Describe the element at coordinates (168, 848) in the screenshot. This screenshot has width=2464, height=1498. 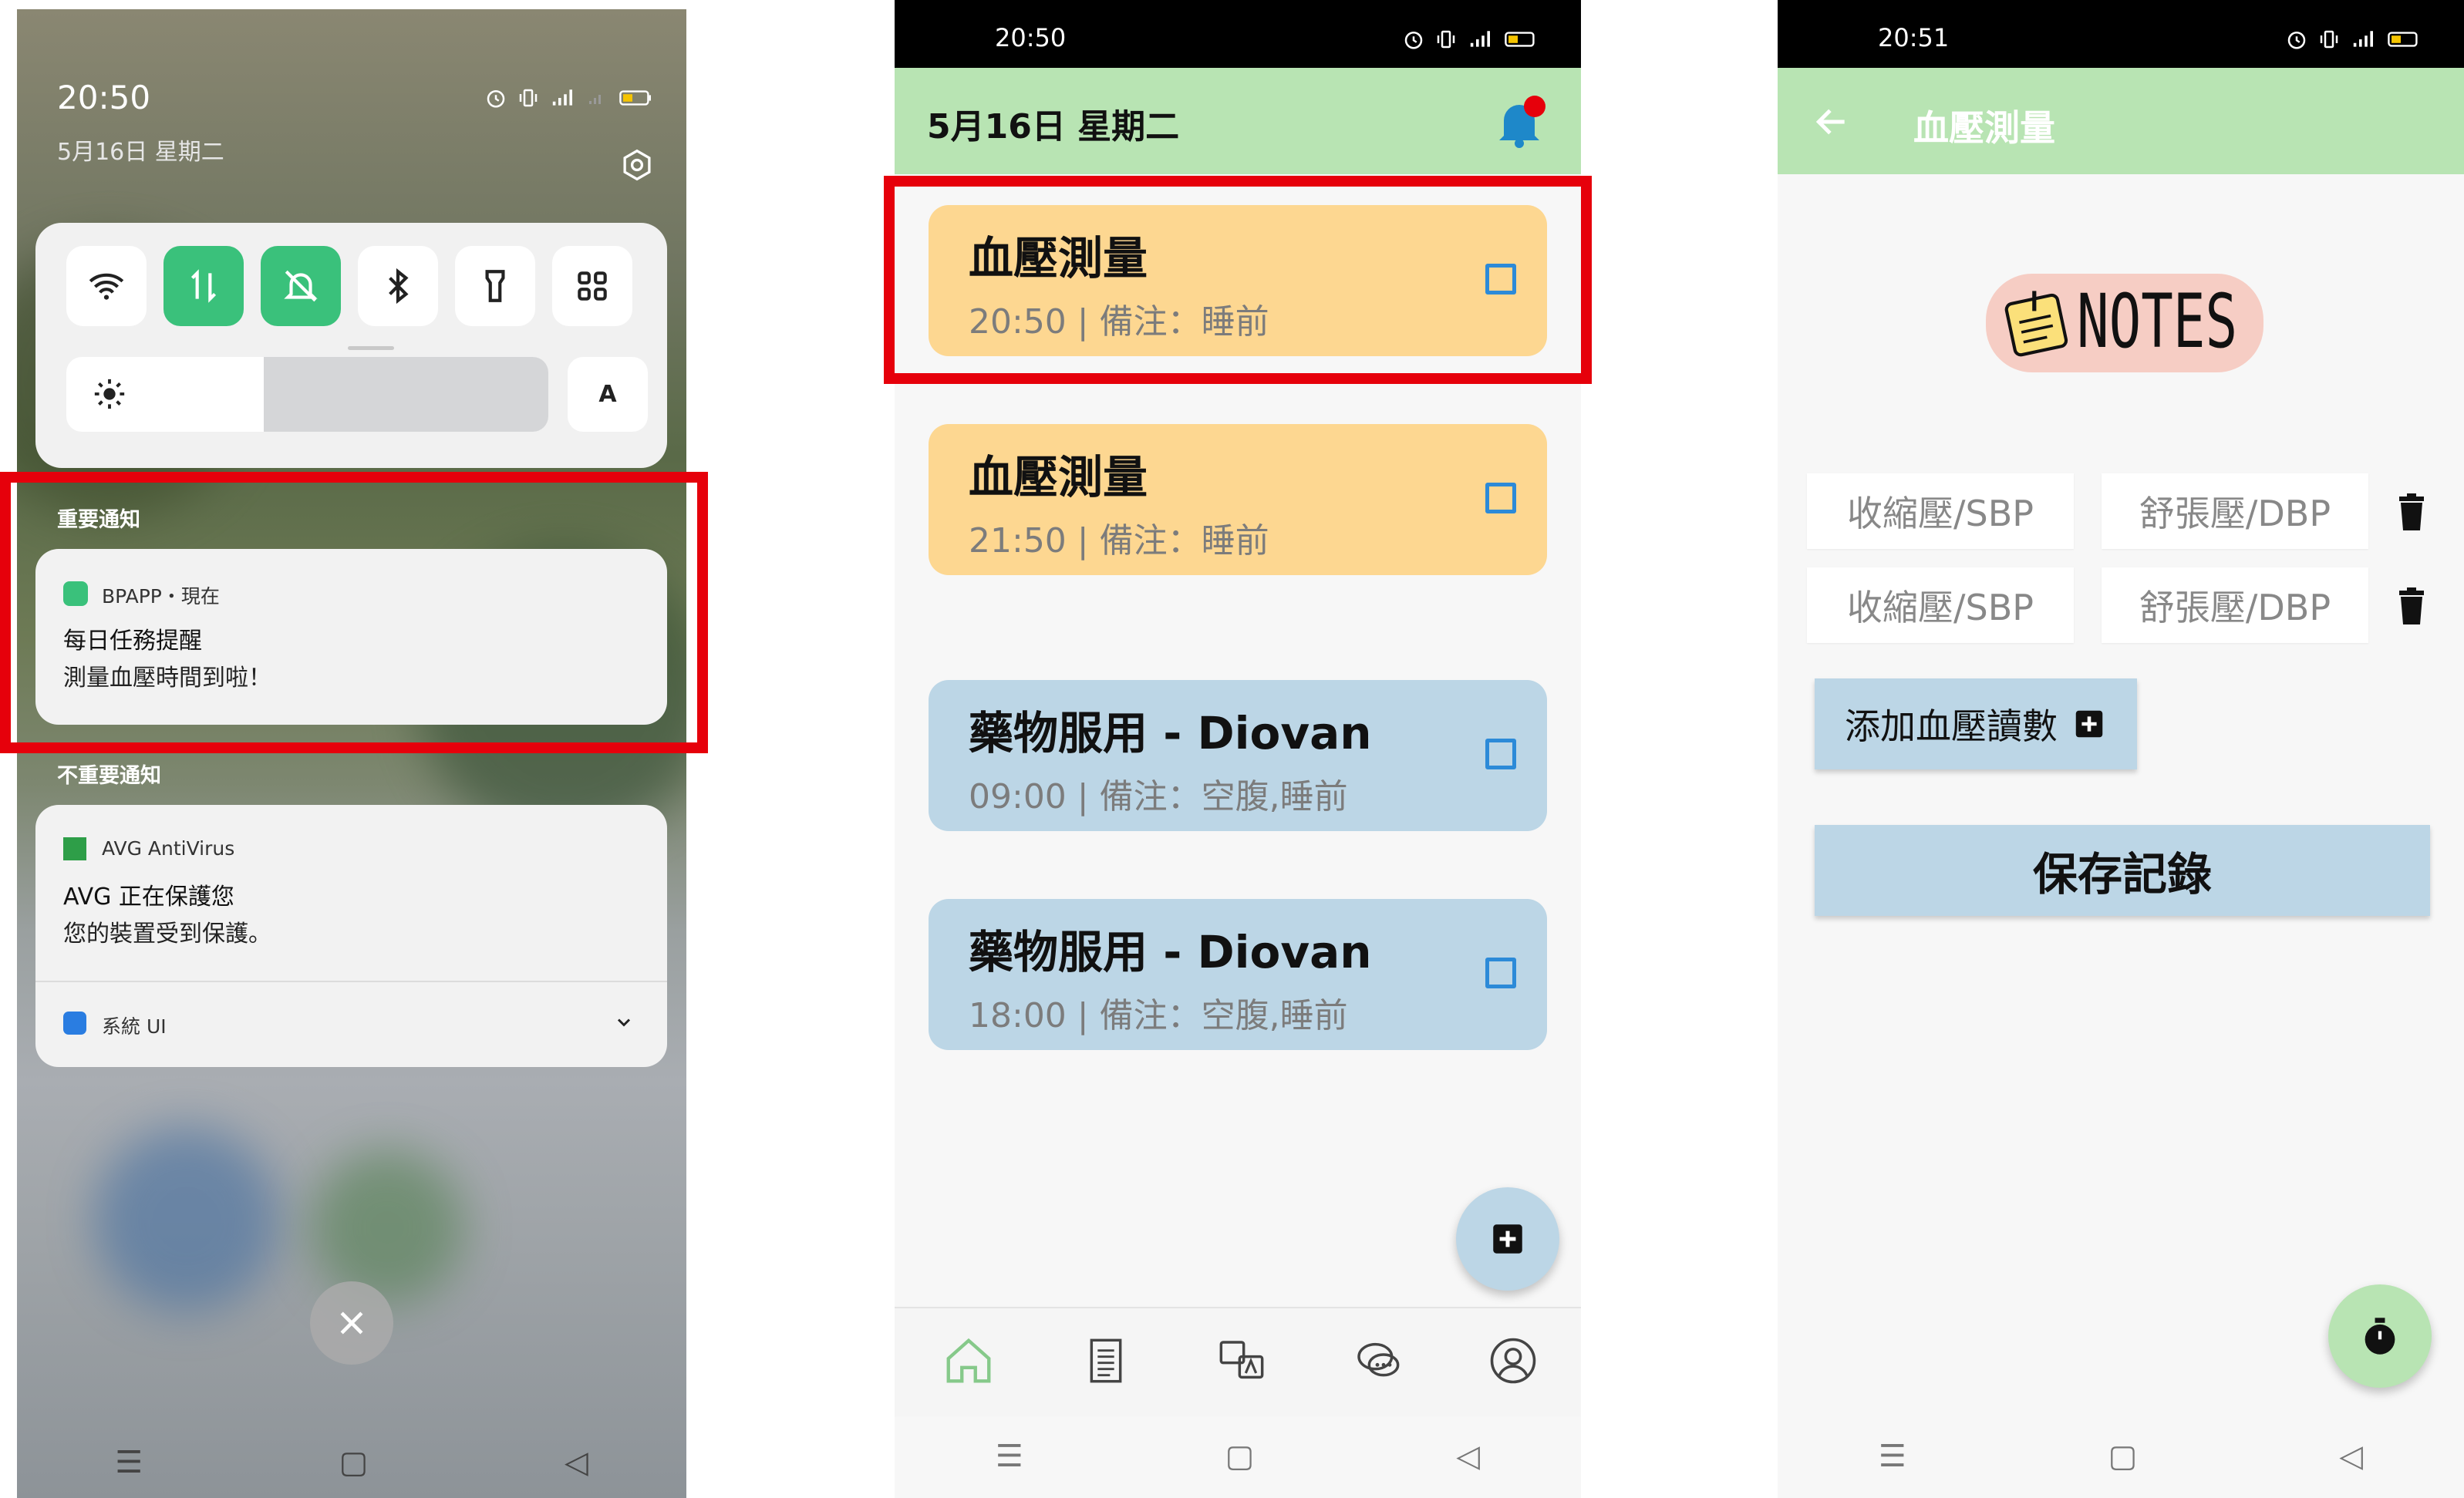
I see `notification-app-name: AVG AntiVirus` at that location.